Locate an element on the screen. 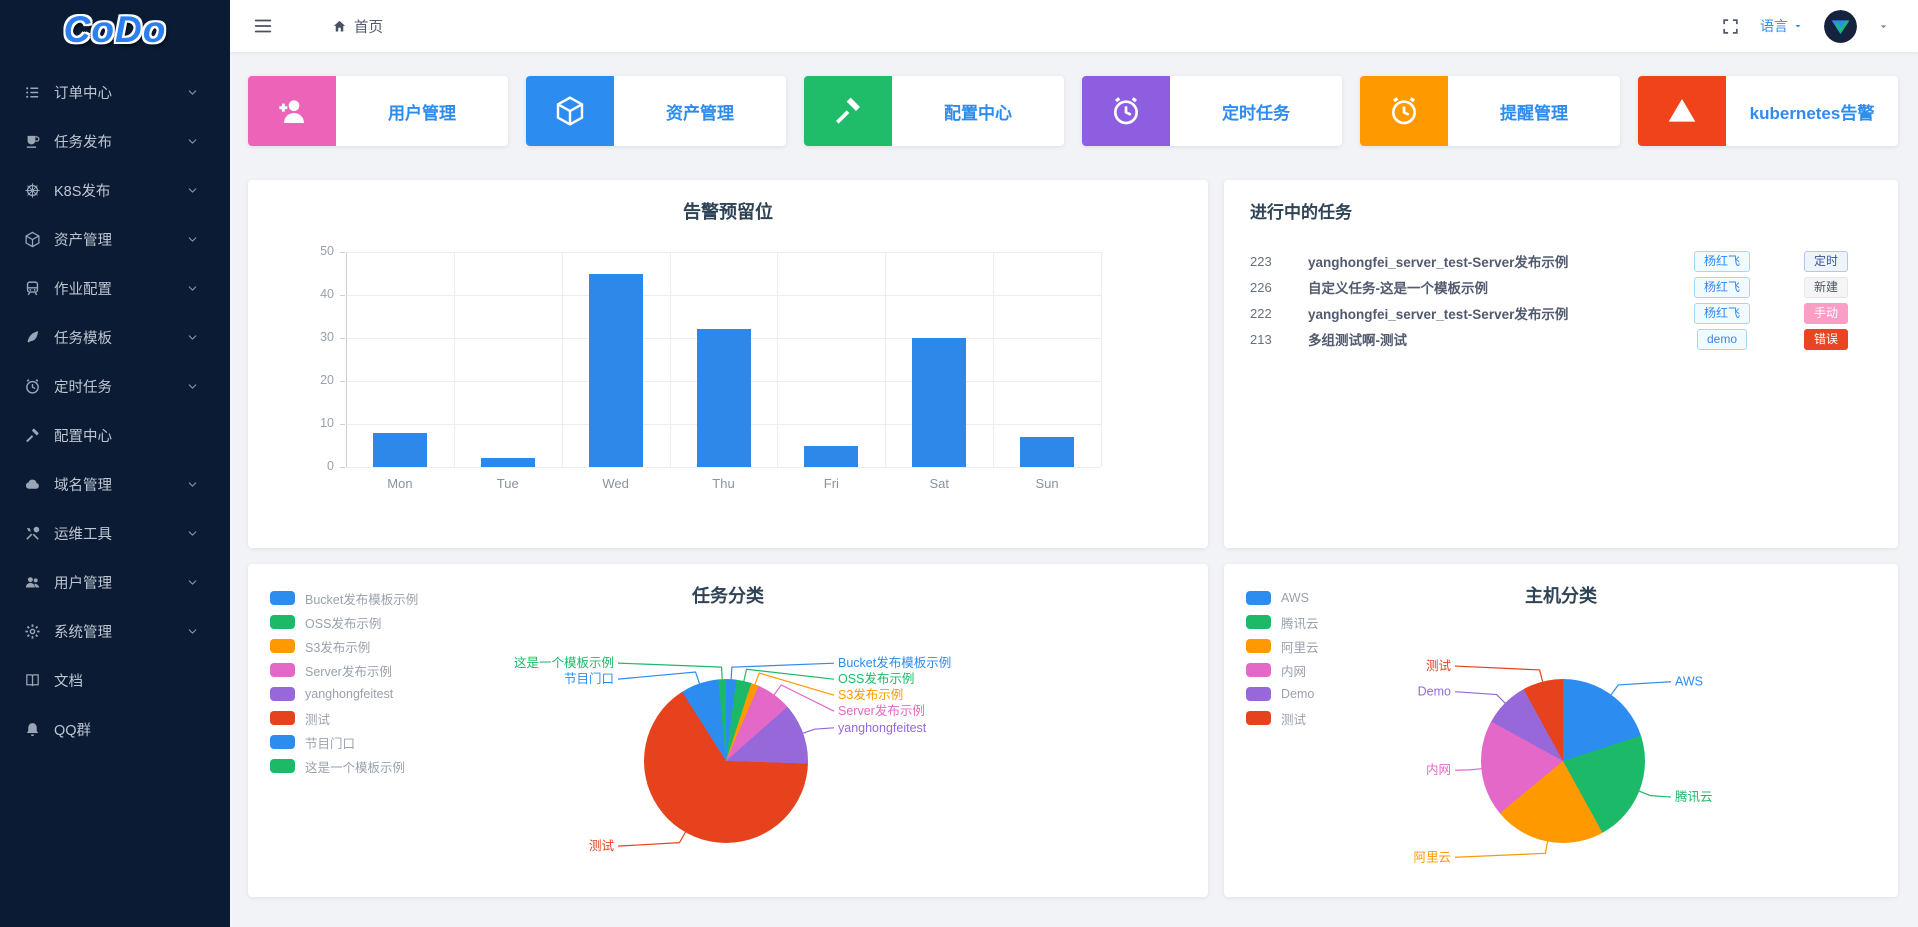 The image size is (1918, 927). pie-chart is located at coordinates (1563, 761).